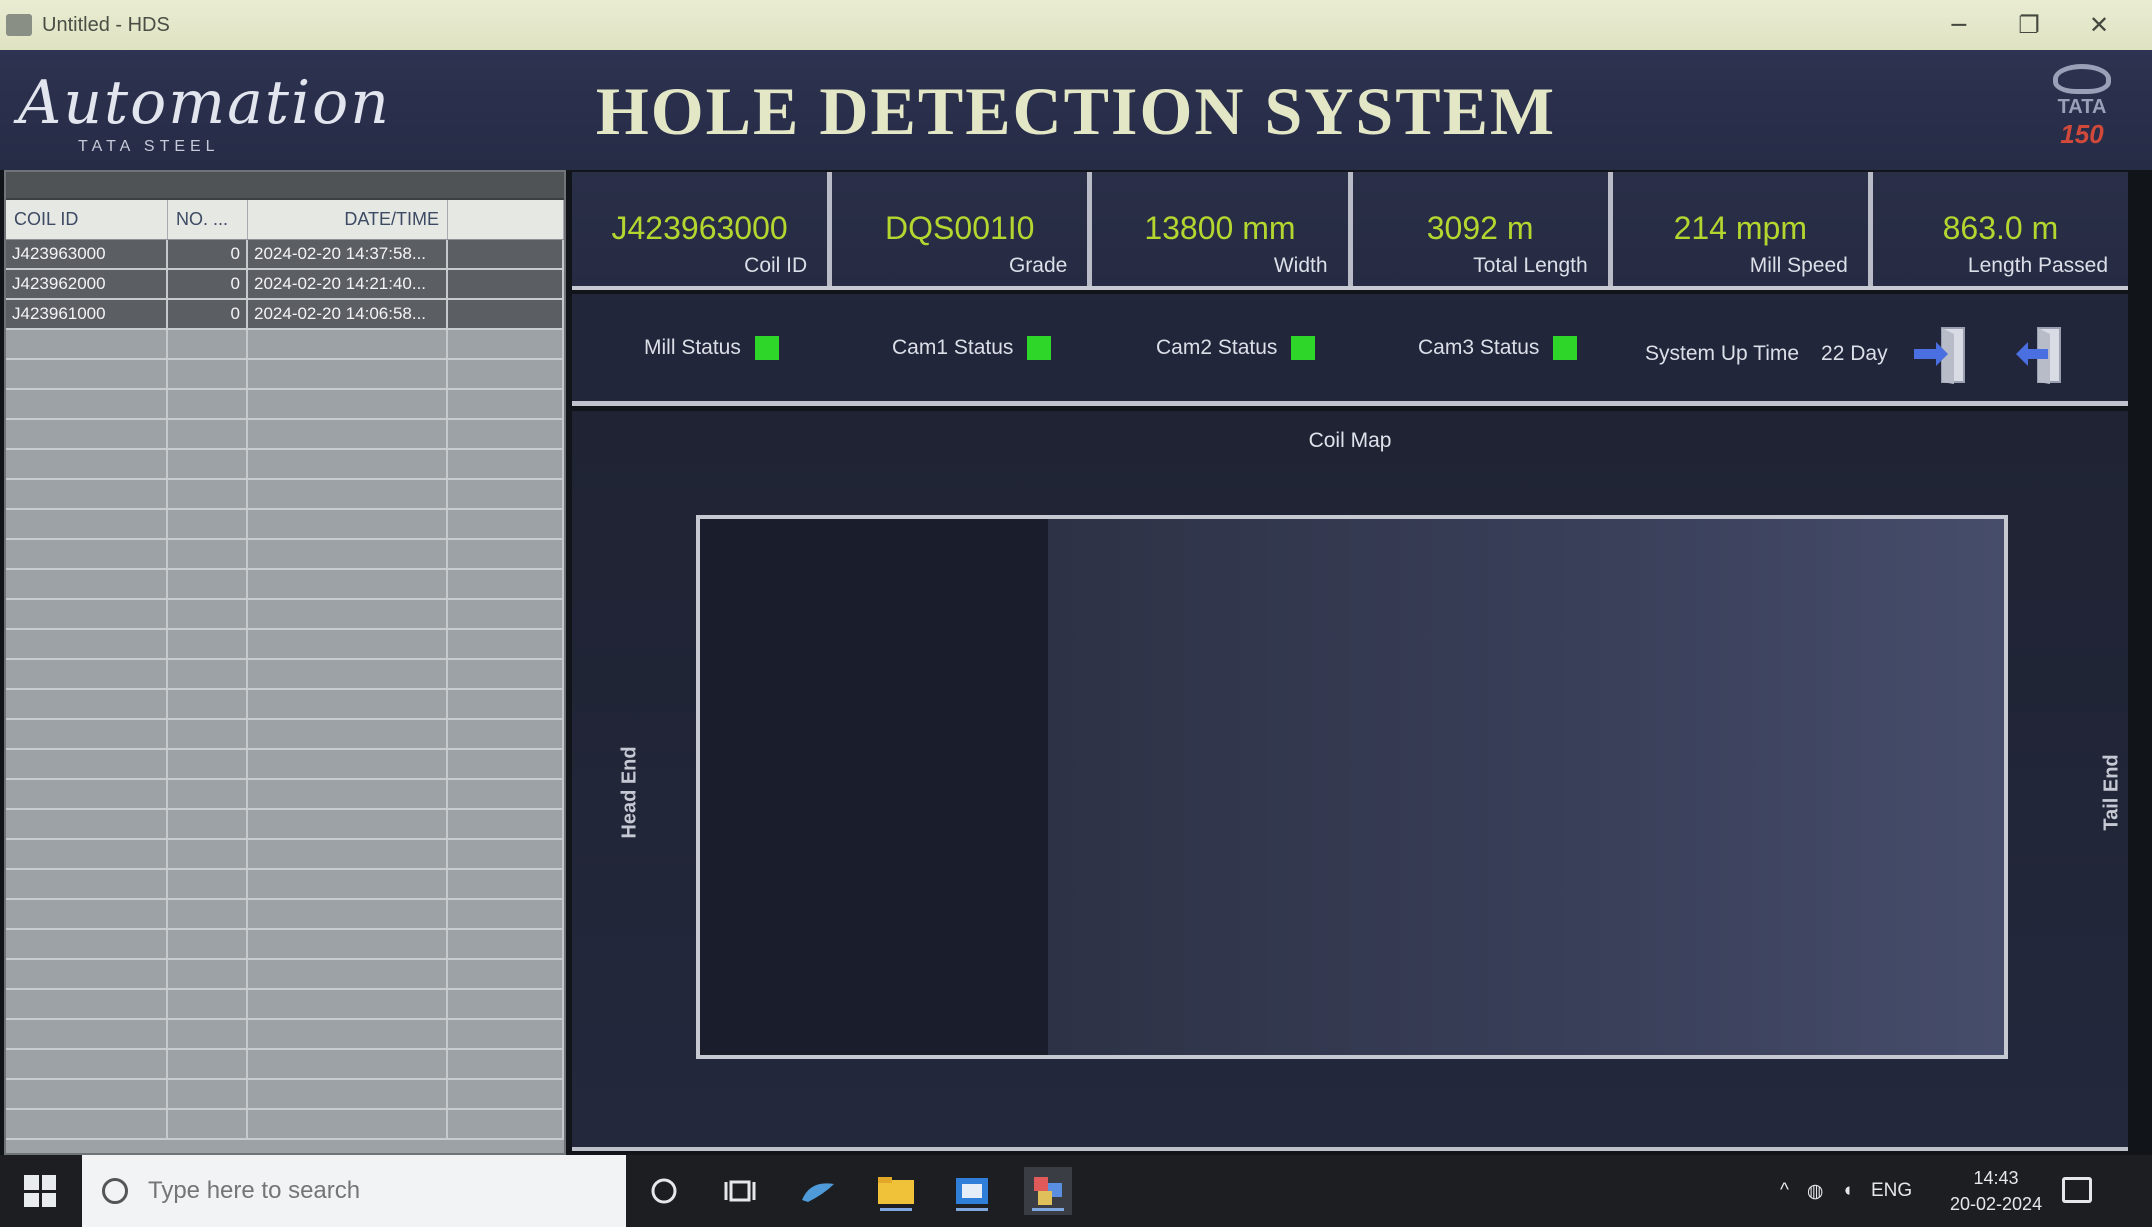 The image size is (2152, 1227). Describe the element at coordinates (1236, 348) in the screenshot. I see `cam2-status: Cam2 Status` at that location.